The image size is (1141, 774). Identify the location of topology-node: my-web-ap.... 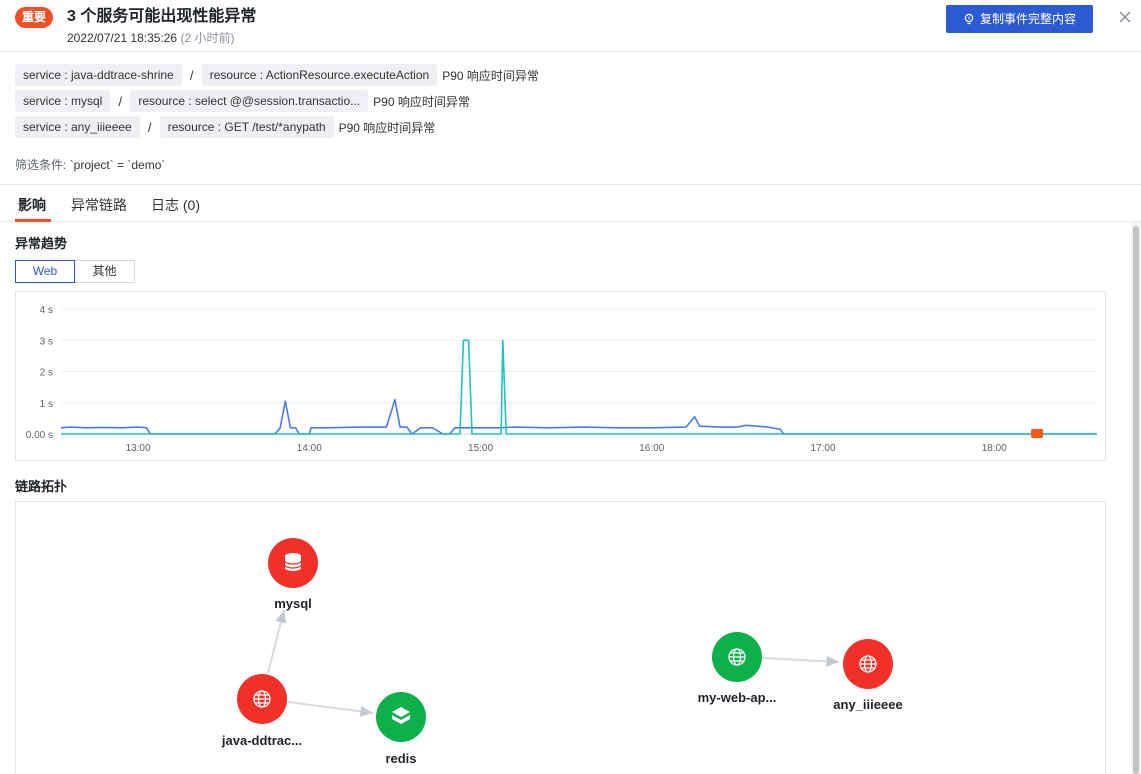
(737, 668).